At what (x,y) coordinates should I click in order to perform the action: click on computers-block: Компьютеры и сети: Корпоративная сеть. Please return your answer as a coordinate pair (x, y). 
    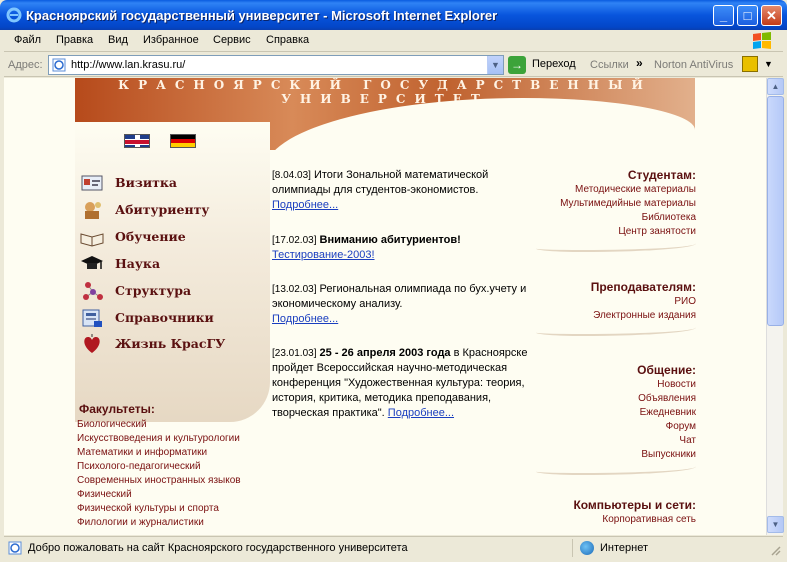
    Looking at the image, I should click on (615, 512).